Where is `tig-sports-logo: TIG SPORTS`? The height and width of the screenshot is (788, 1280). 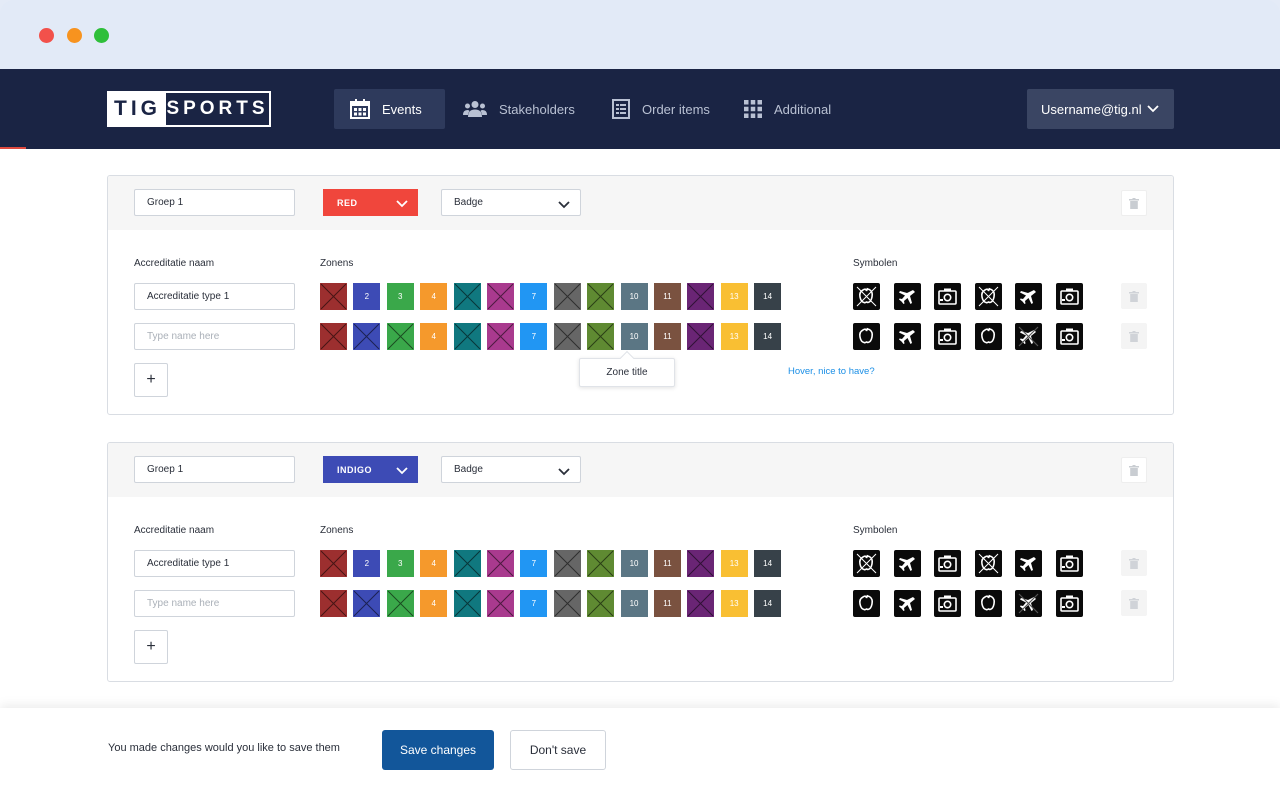
tig-sports-logo: TIG SPORTS is located at coordinates (189, 109).